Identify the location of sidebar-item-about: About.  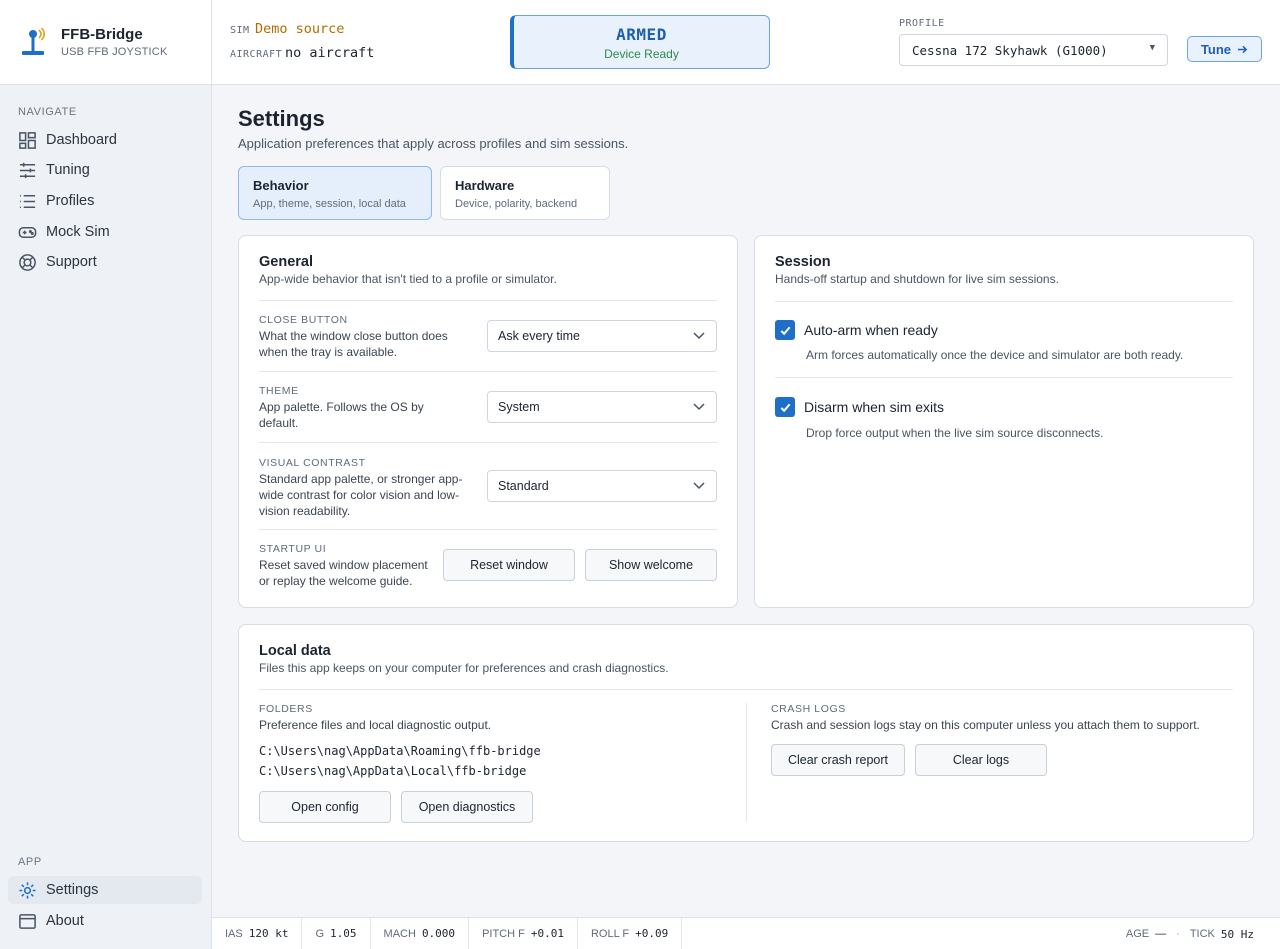
(105, 921).